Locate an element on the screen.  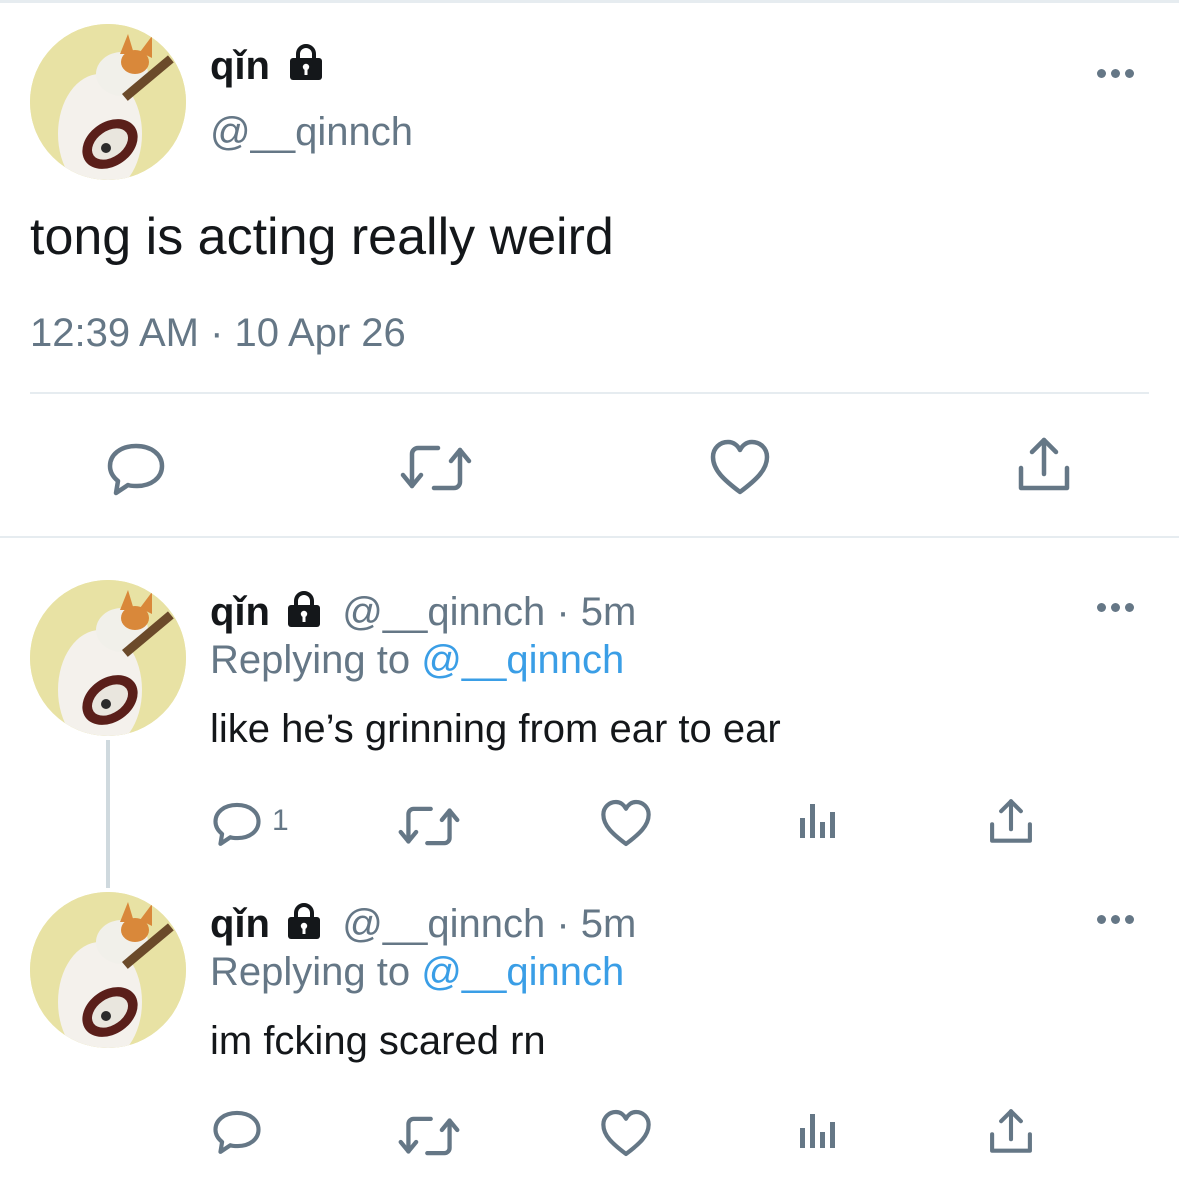
reply-text: im fcking scared rn is located at coordinates (378, 1041).